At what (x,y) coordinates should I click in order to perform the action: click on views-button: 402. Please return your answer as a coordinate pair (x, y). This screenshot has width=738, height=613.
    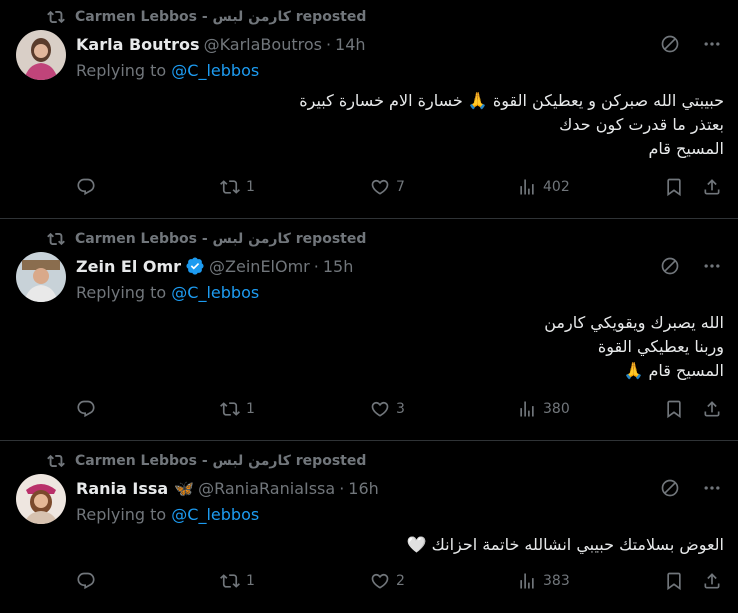
    Looking at the image, I should click on (543, 187).